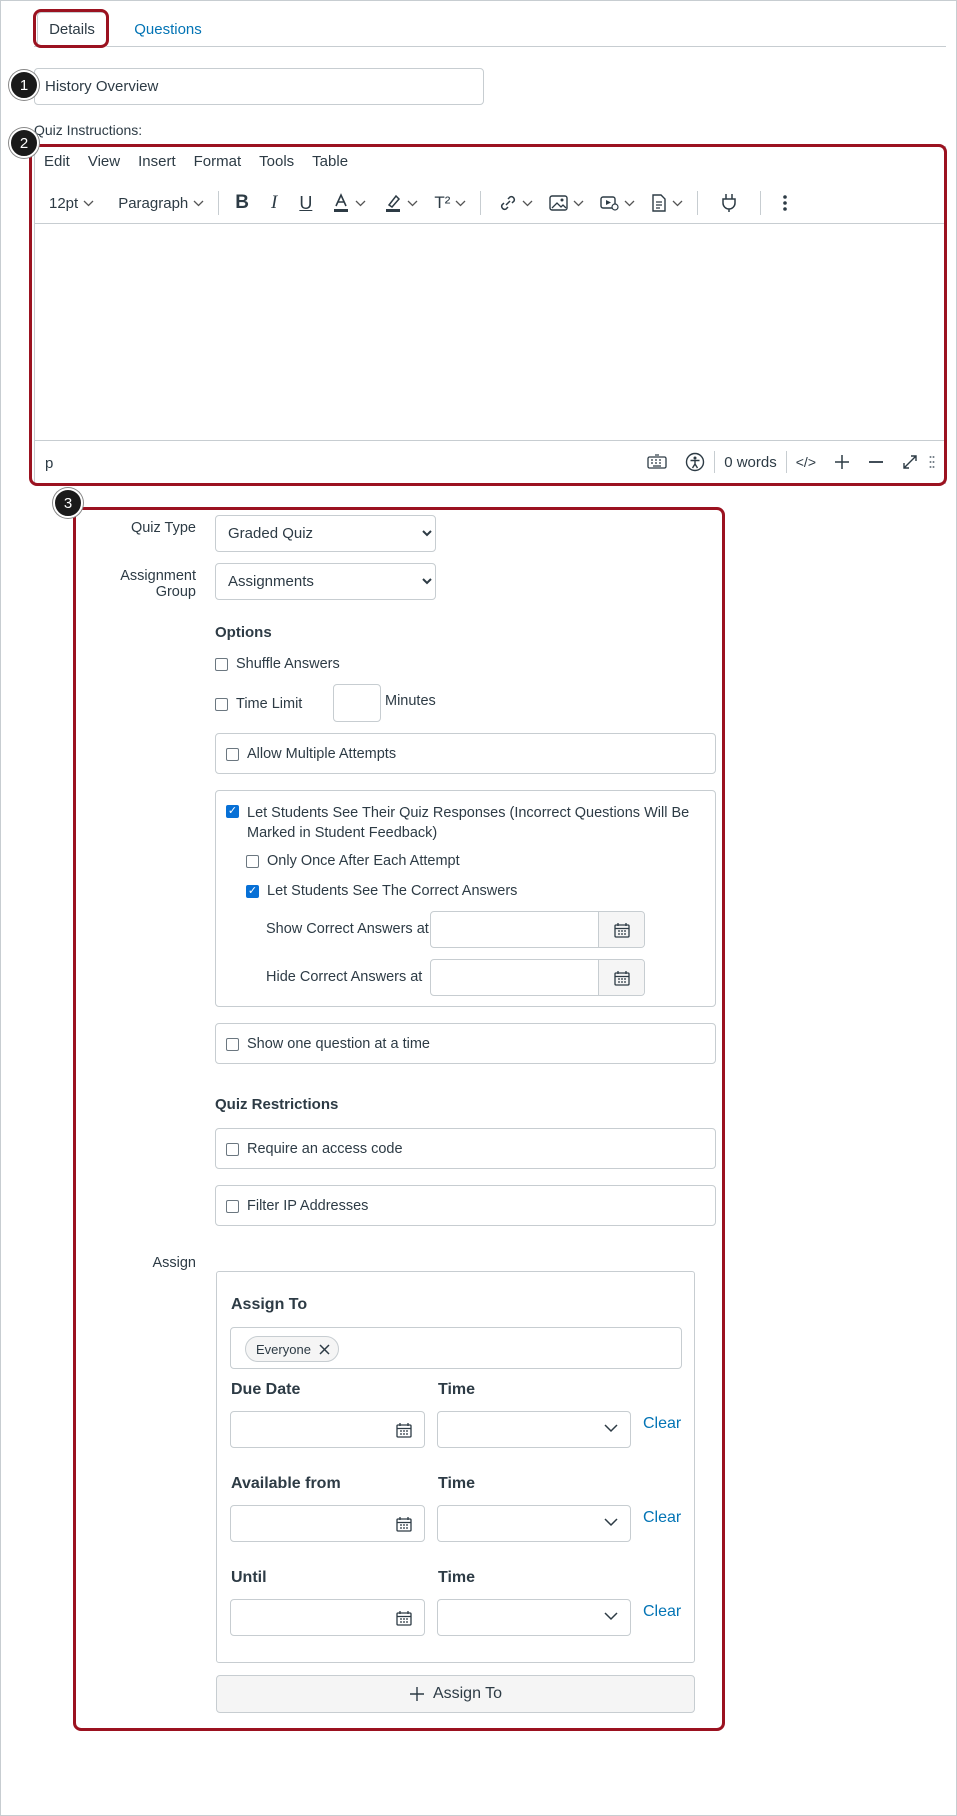 The width and height of the screenshot is (957, 1816). Describe the element at coordinates (537, 977) in the screenshot. I see `hide-correct-at-input` at that location.